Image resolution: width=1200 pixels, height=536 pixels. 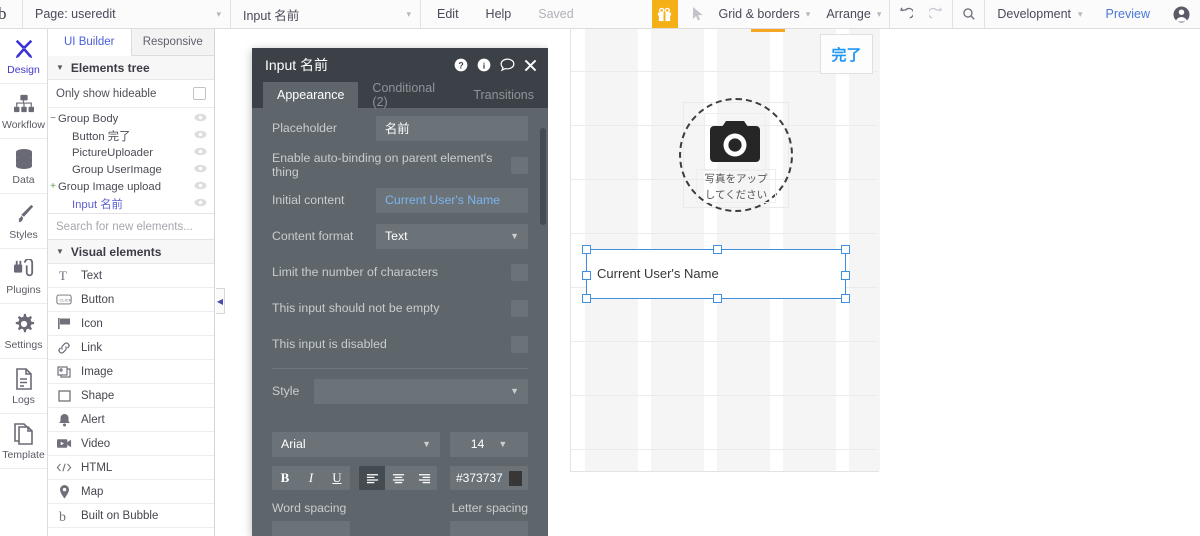 What do you see at coordinates (337, 478) in the screenshot?
I see `underline-button: U` at bounding box center [337, 478].